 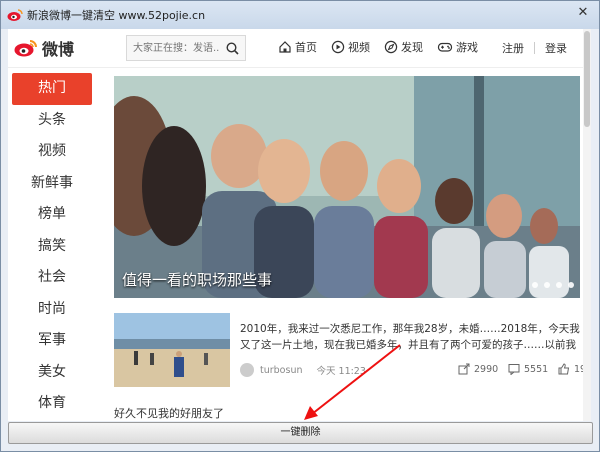 I want to click on nav-game: 游戏, so click(x=457, y=47).